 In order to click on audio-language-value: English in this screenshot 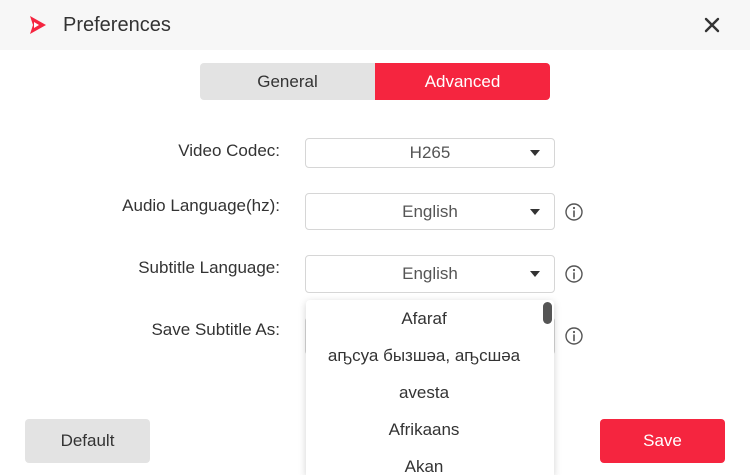, I will do `click(430, 211)`.